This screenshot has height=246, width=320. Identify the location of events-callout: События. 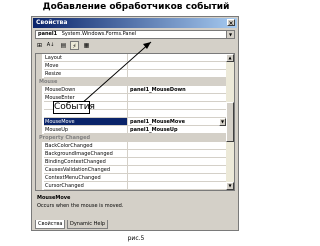
(74, 107).